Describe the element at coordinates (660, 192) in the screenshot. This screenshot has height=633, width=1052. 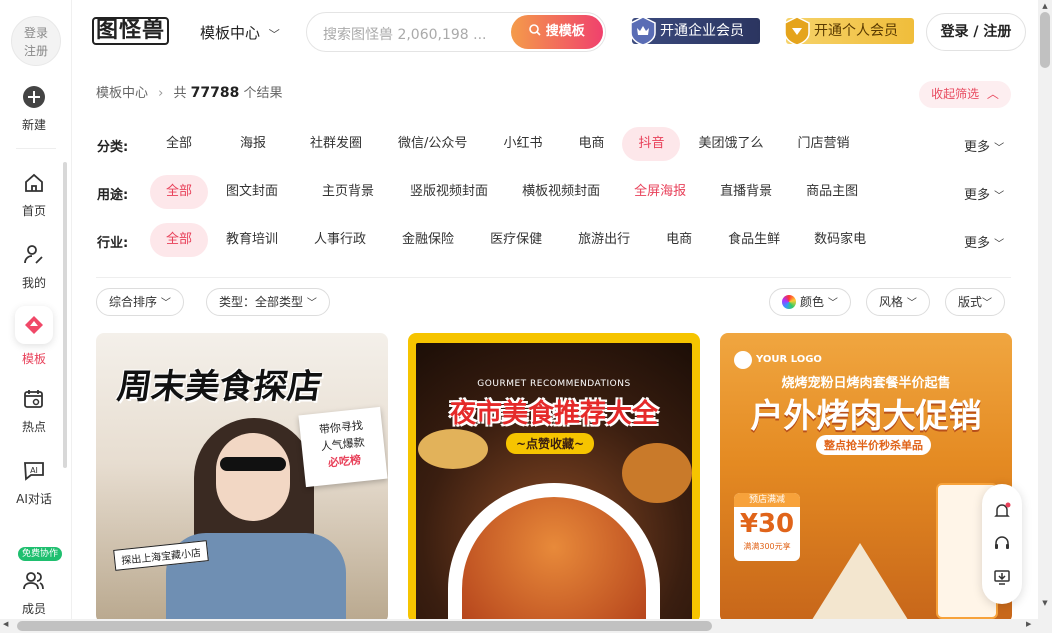
I see `filter-chip-highlight: 全屏海报` at that location.